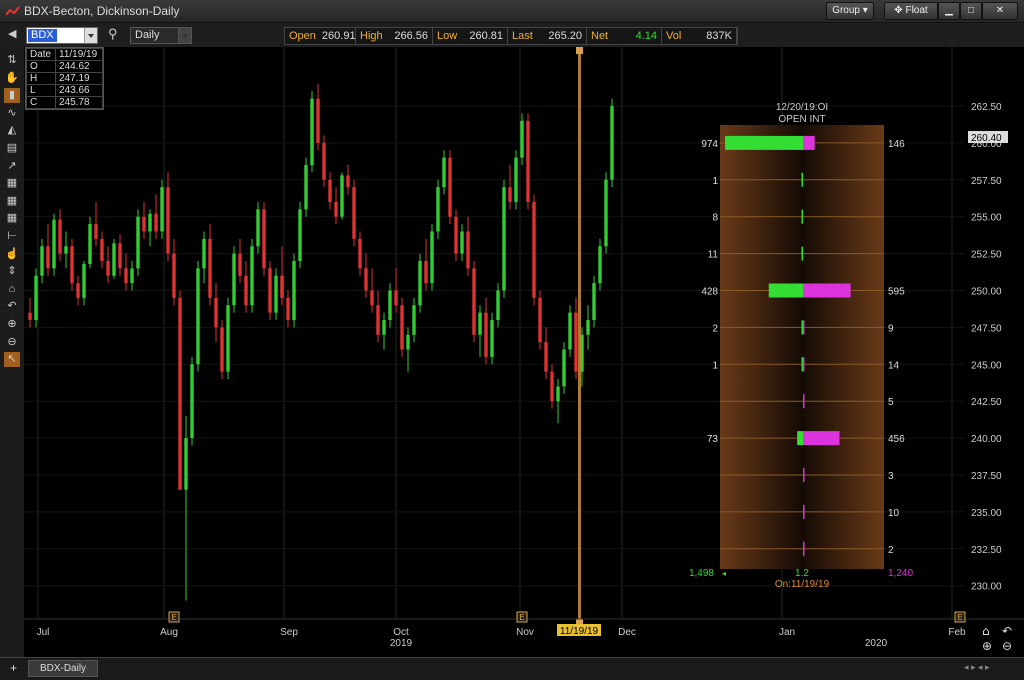  Describe the element at coordinates (62, 35) in the screenshot. I see `symbol-input: BDX` at that location.